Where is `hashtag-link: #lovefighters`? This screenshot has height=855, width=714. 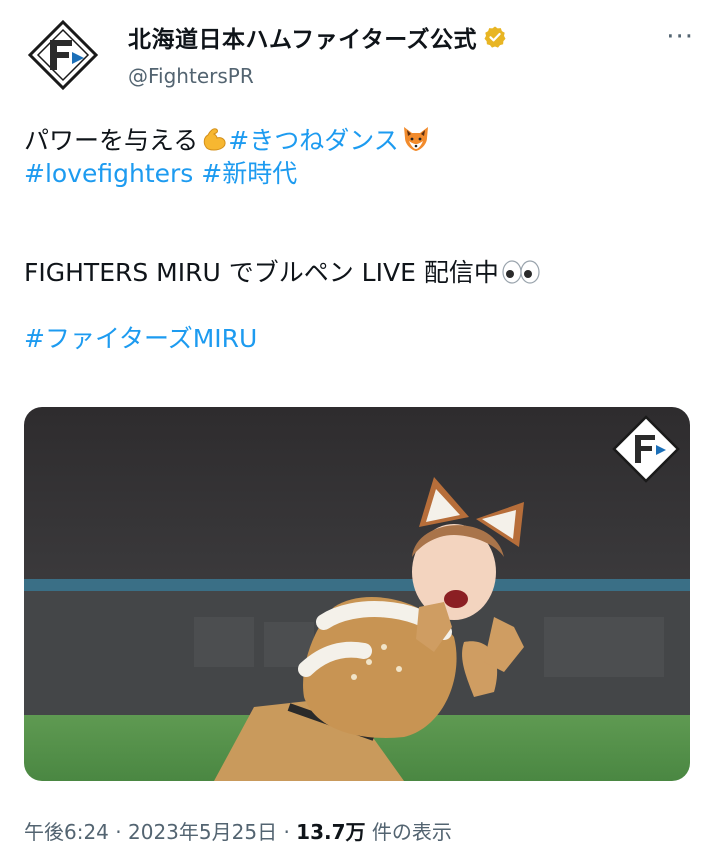 hashtag-link: #lovefighters is located at coordinates (108, 173).